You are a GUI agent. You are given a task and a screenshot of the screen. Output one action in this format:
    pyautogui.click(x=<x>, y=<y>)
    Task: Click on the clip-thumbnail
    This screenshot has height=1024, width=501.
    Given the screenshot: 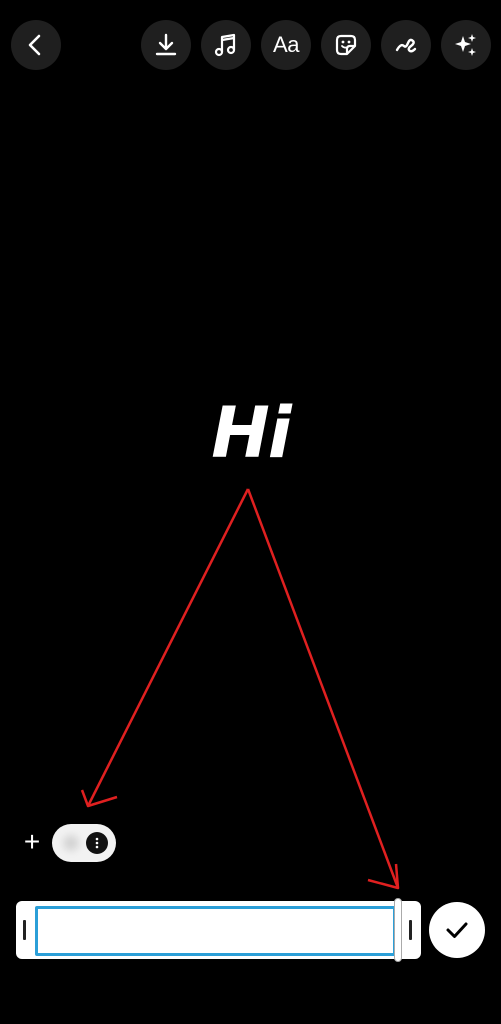 What is the action you would take?
    pyautogui.click(x=71, y=843)
    